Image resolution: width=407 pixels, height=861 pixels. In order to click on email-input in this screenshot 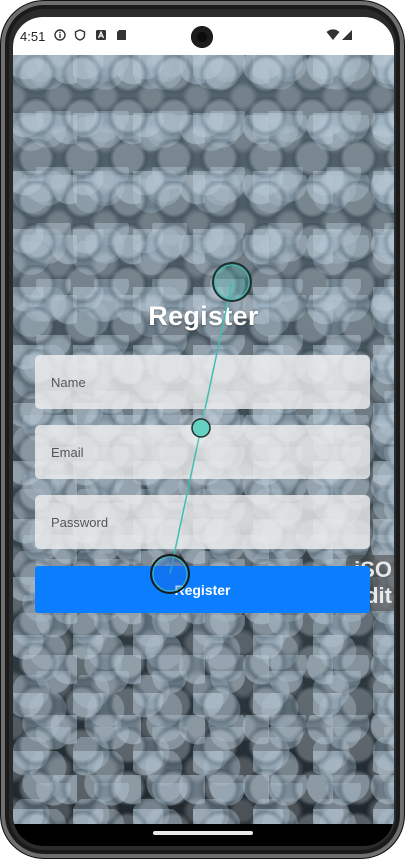, I will do `click(202, 452)`.